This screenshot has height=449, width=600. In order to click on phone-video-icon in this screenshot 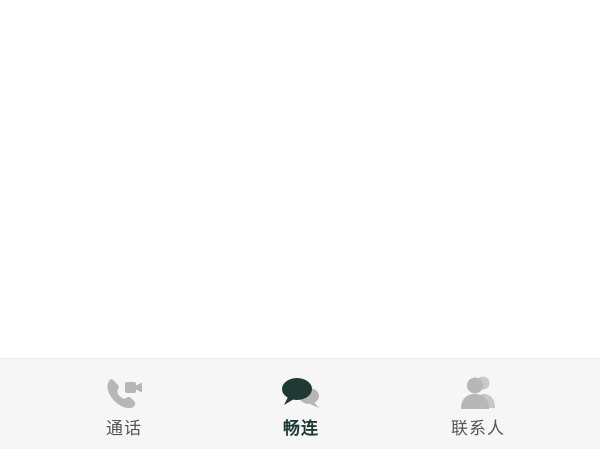, I will do `click(124, 393)`.